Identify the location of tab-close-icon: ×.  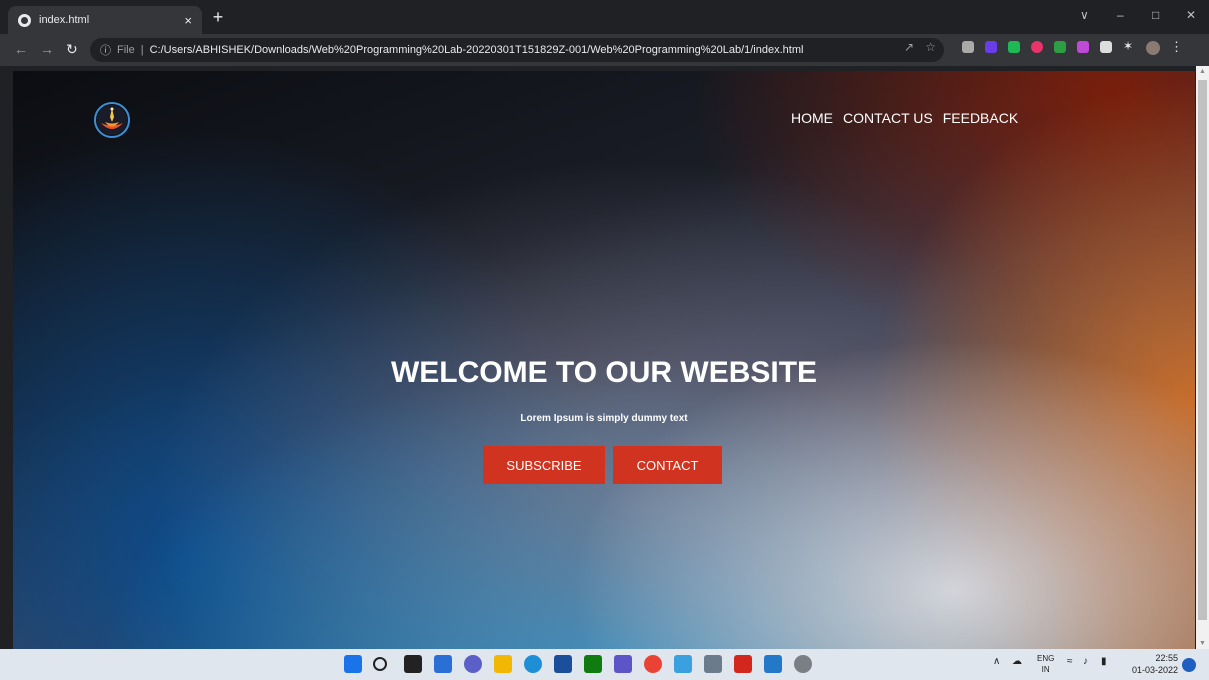
(188, 20).